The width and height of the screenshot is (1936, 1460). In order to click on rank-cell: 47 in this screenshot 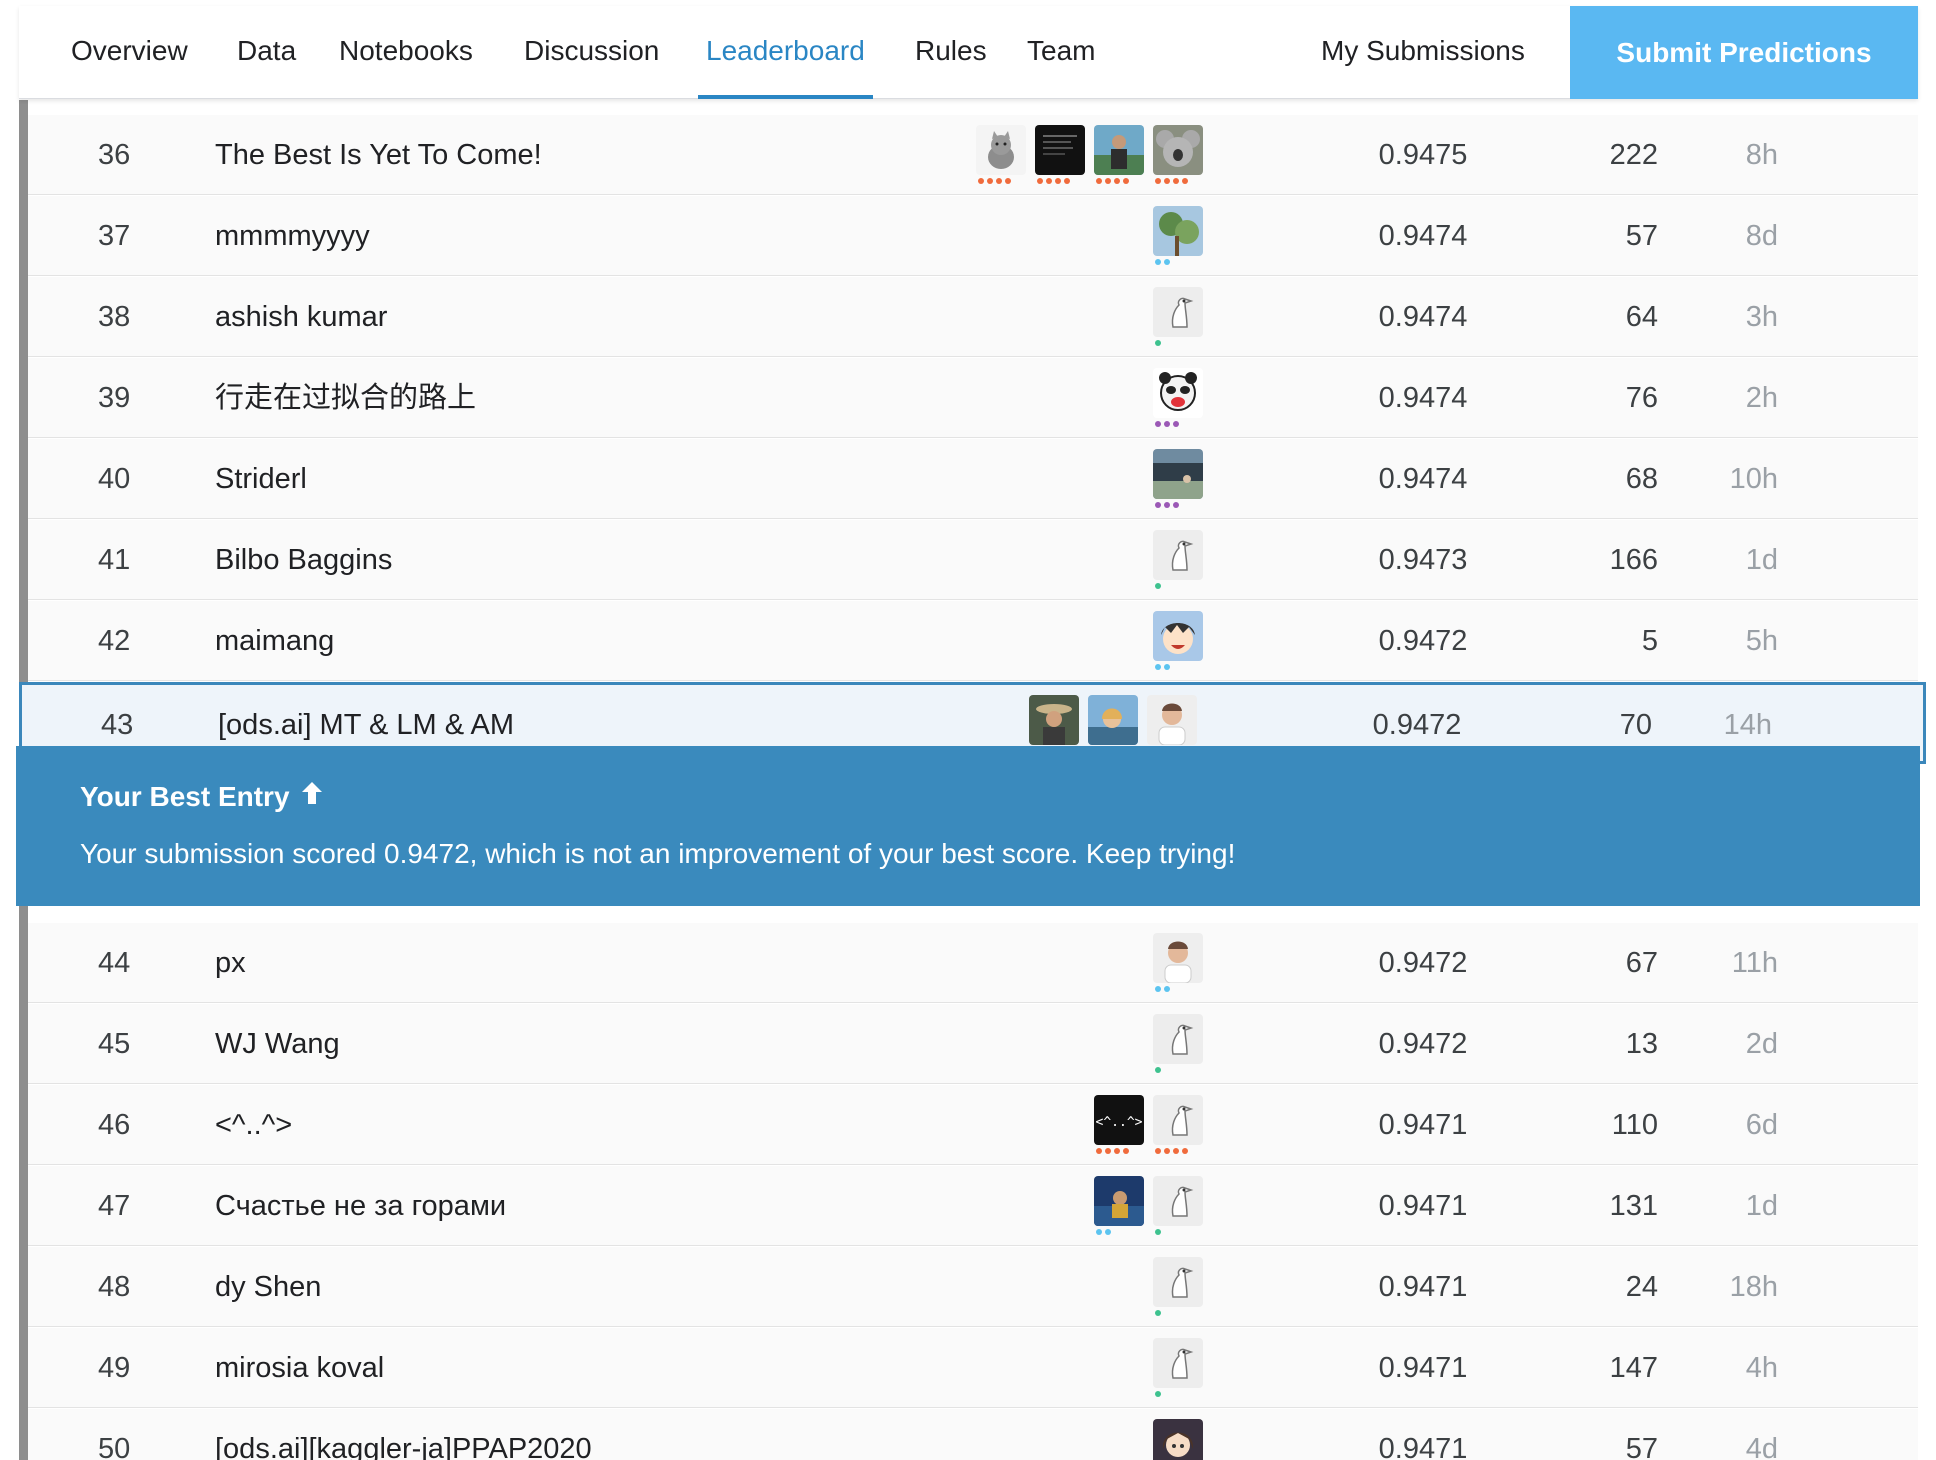, I will do `click(114, 1206)`.